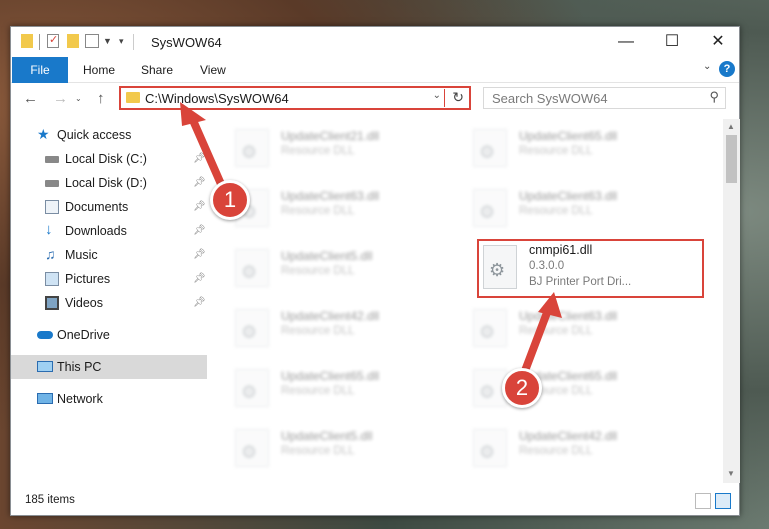 The image size is (769, 529). I want to click on step-badge-1: 1, so click(230, 200).